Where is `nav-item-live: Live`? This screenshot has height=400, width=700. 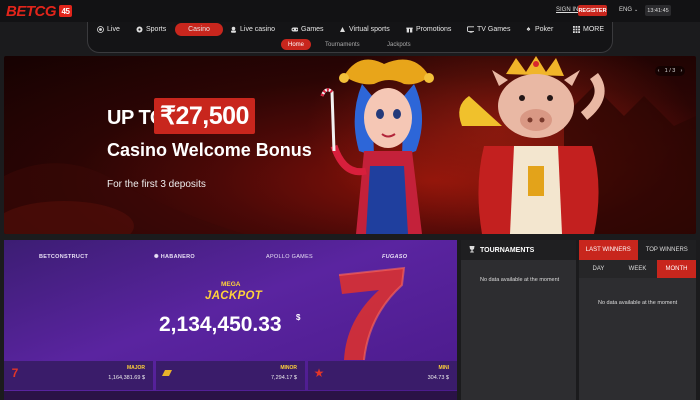 nav-item-live: Live is located at coordinates (108, 29).